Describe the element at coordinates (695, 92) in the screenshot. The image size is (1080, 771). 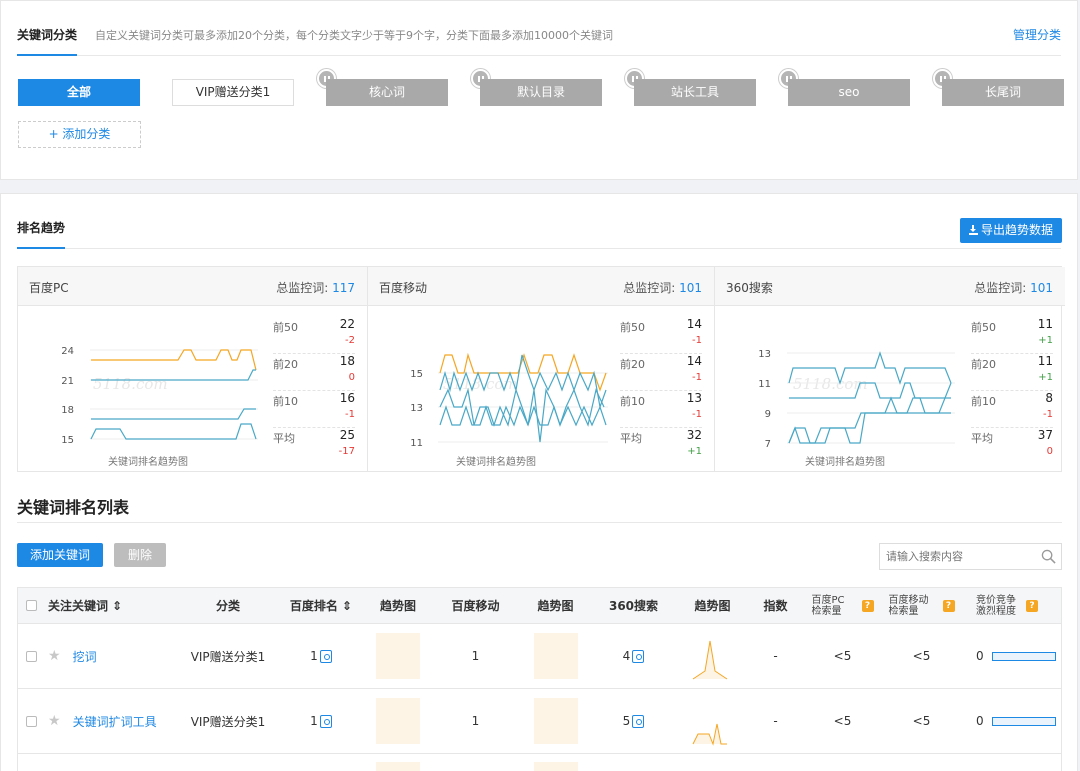
I see `category-webmaster: 站长工具` at that location.